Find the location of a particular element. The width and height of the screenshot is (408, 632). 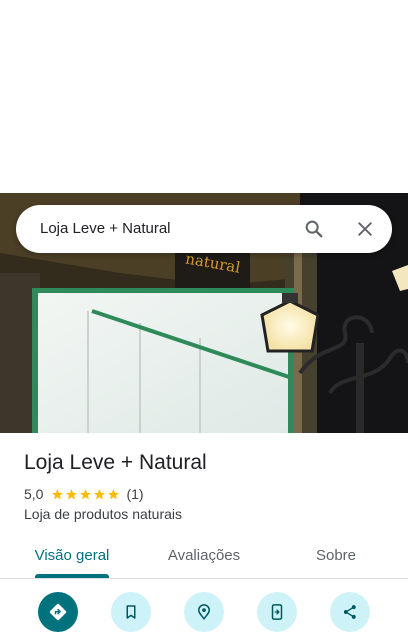

clear-search-button is located at coordinates (365, 229).